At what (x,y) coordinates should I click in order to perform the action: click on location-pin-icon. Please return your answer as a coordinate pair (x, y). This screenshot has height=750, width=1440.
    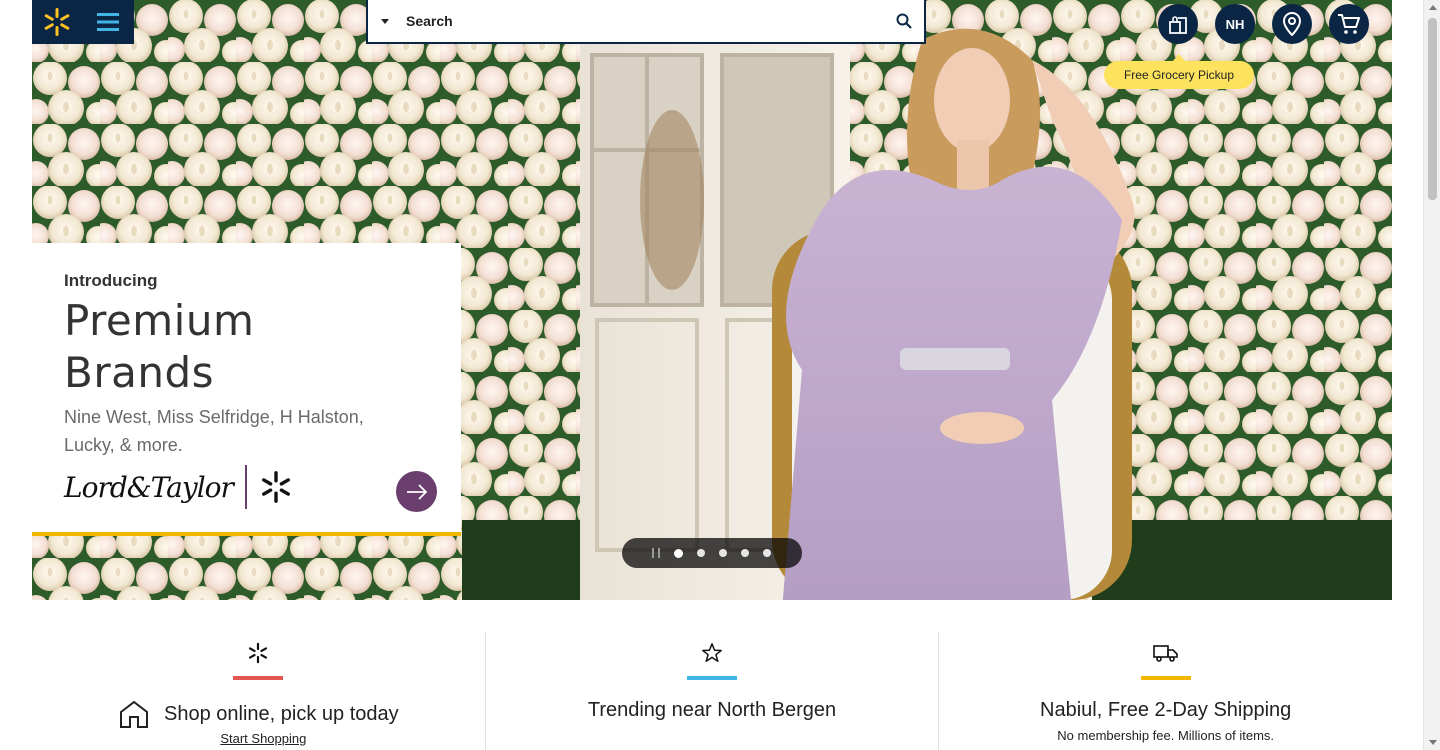
    Looking at the image, I should click on (1292, 24).